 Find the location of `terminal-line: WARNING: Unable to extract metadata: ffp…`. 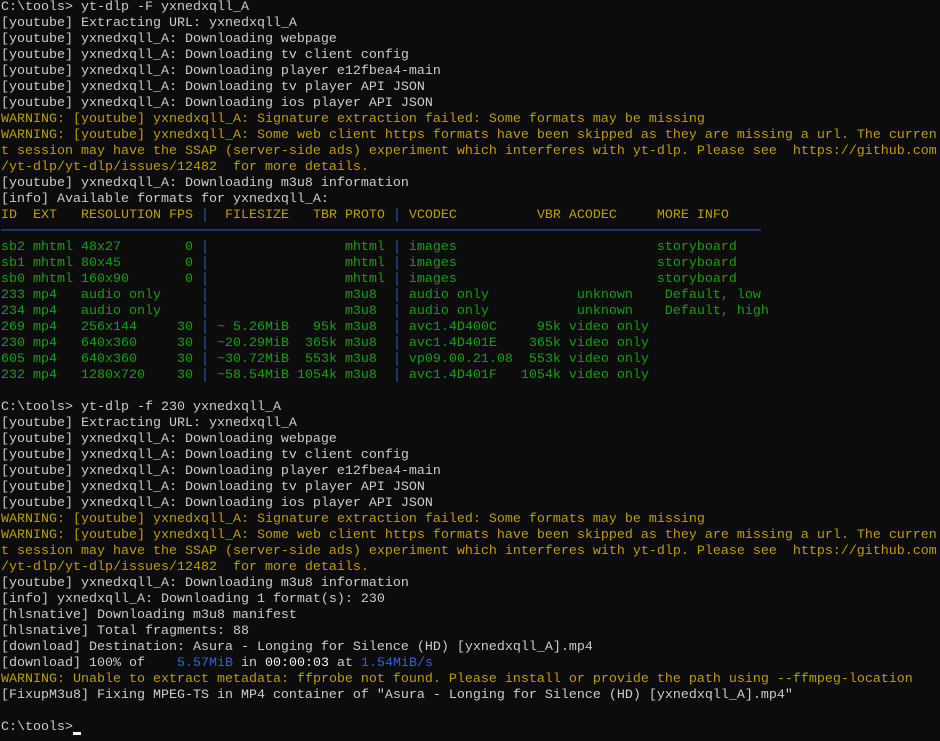

terminal-line: WARNING: Unable to extract metadata: ffp… is located at coordinates (470, 680).